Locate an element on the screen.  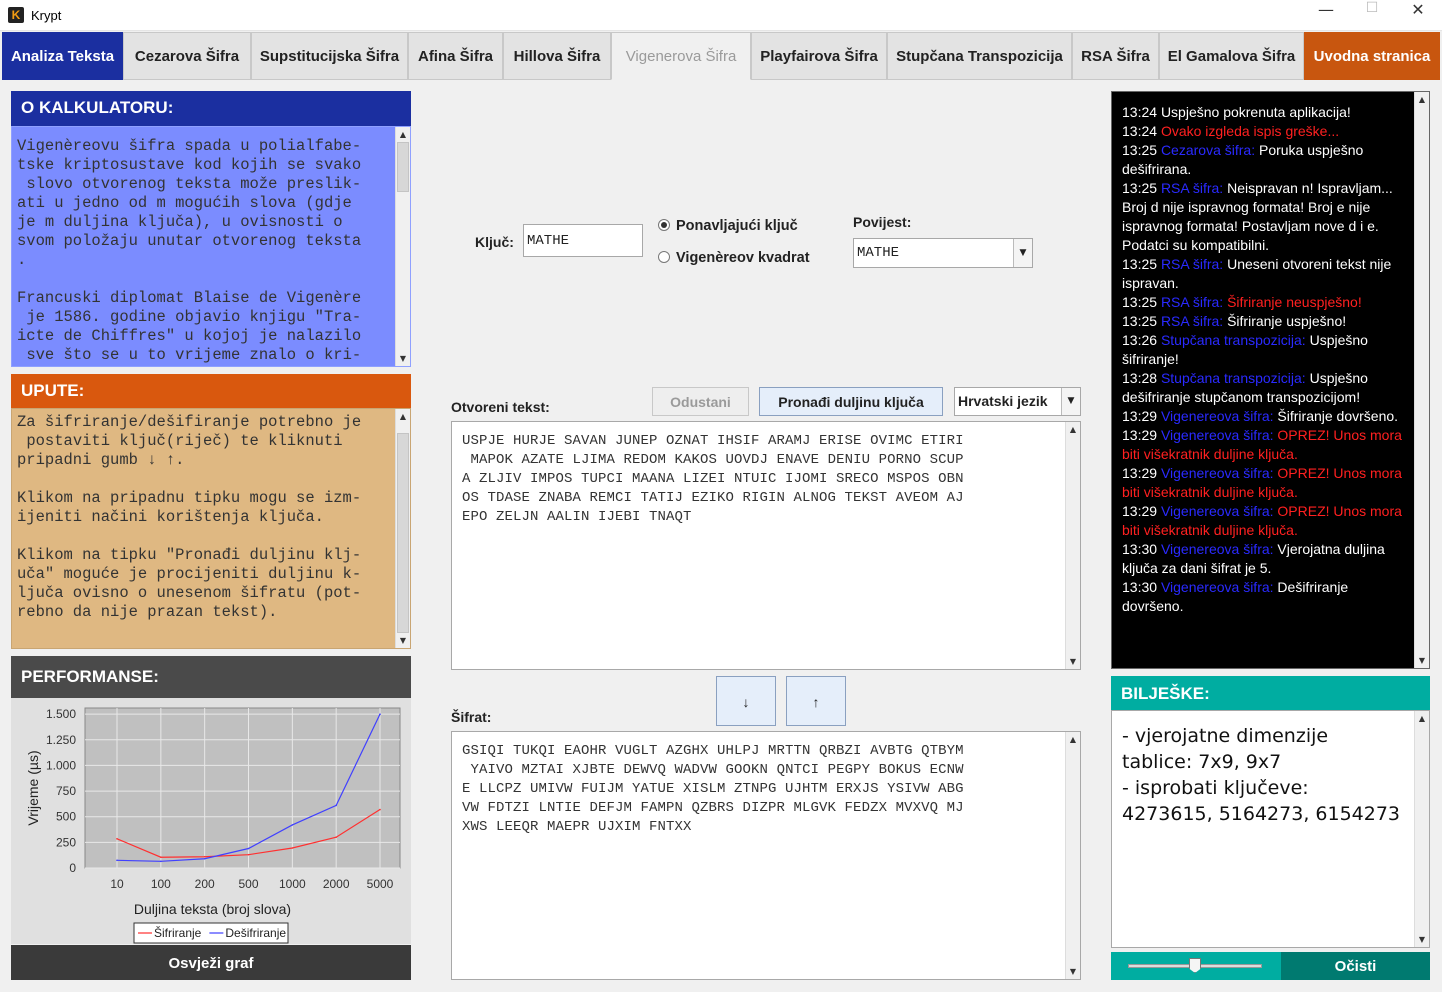
app-logo-icon: K is located at coordinates (16, 15).